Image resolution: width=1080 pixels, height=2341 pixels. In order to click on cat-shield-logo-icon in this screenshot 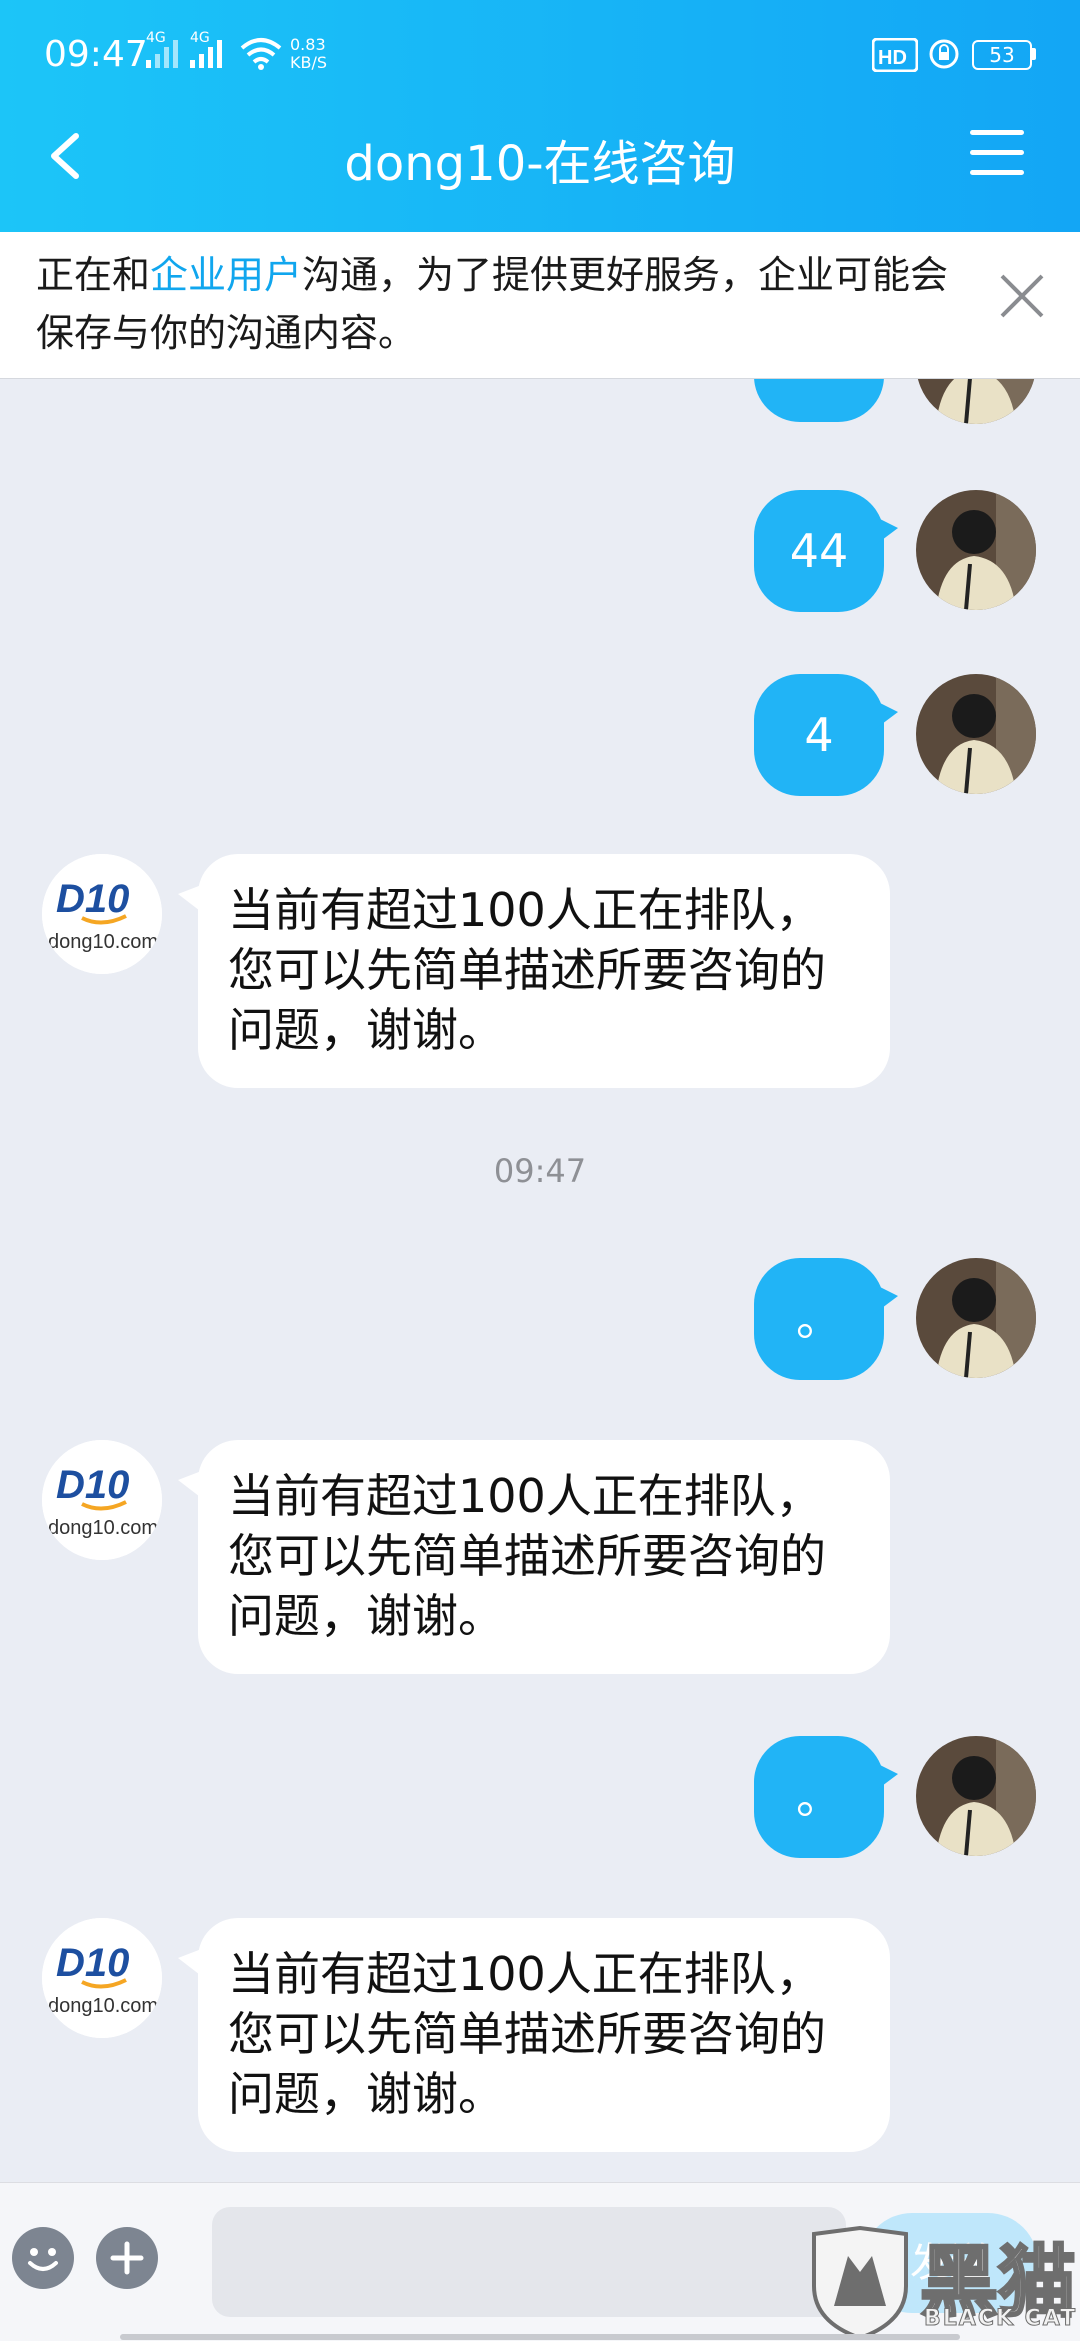, I will do `click(860, 2283)`.